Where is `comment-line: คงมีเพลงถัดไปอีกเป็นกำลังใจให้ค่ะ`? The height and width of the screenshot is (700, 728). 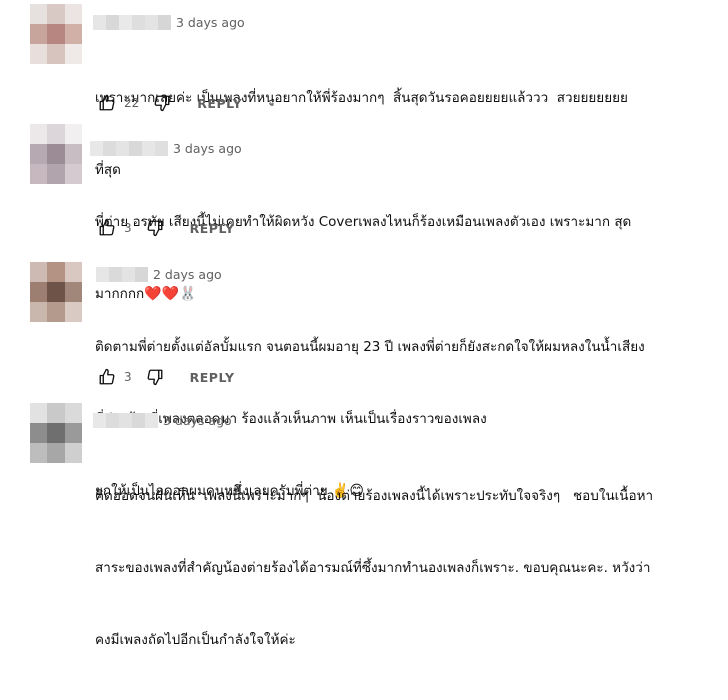 comment-line: คงมีเพลงถัดไปอีกเป็นกำลังใจให้ค่ะ is located at coordinates (195, 640).